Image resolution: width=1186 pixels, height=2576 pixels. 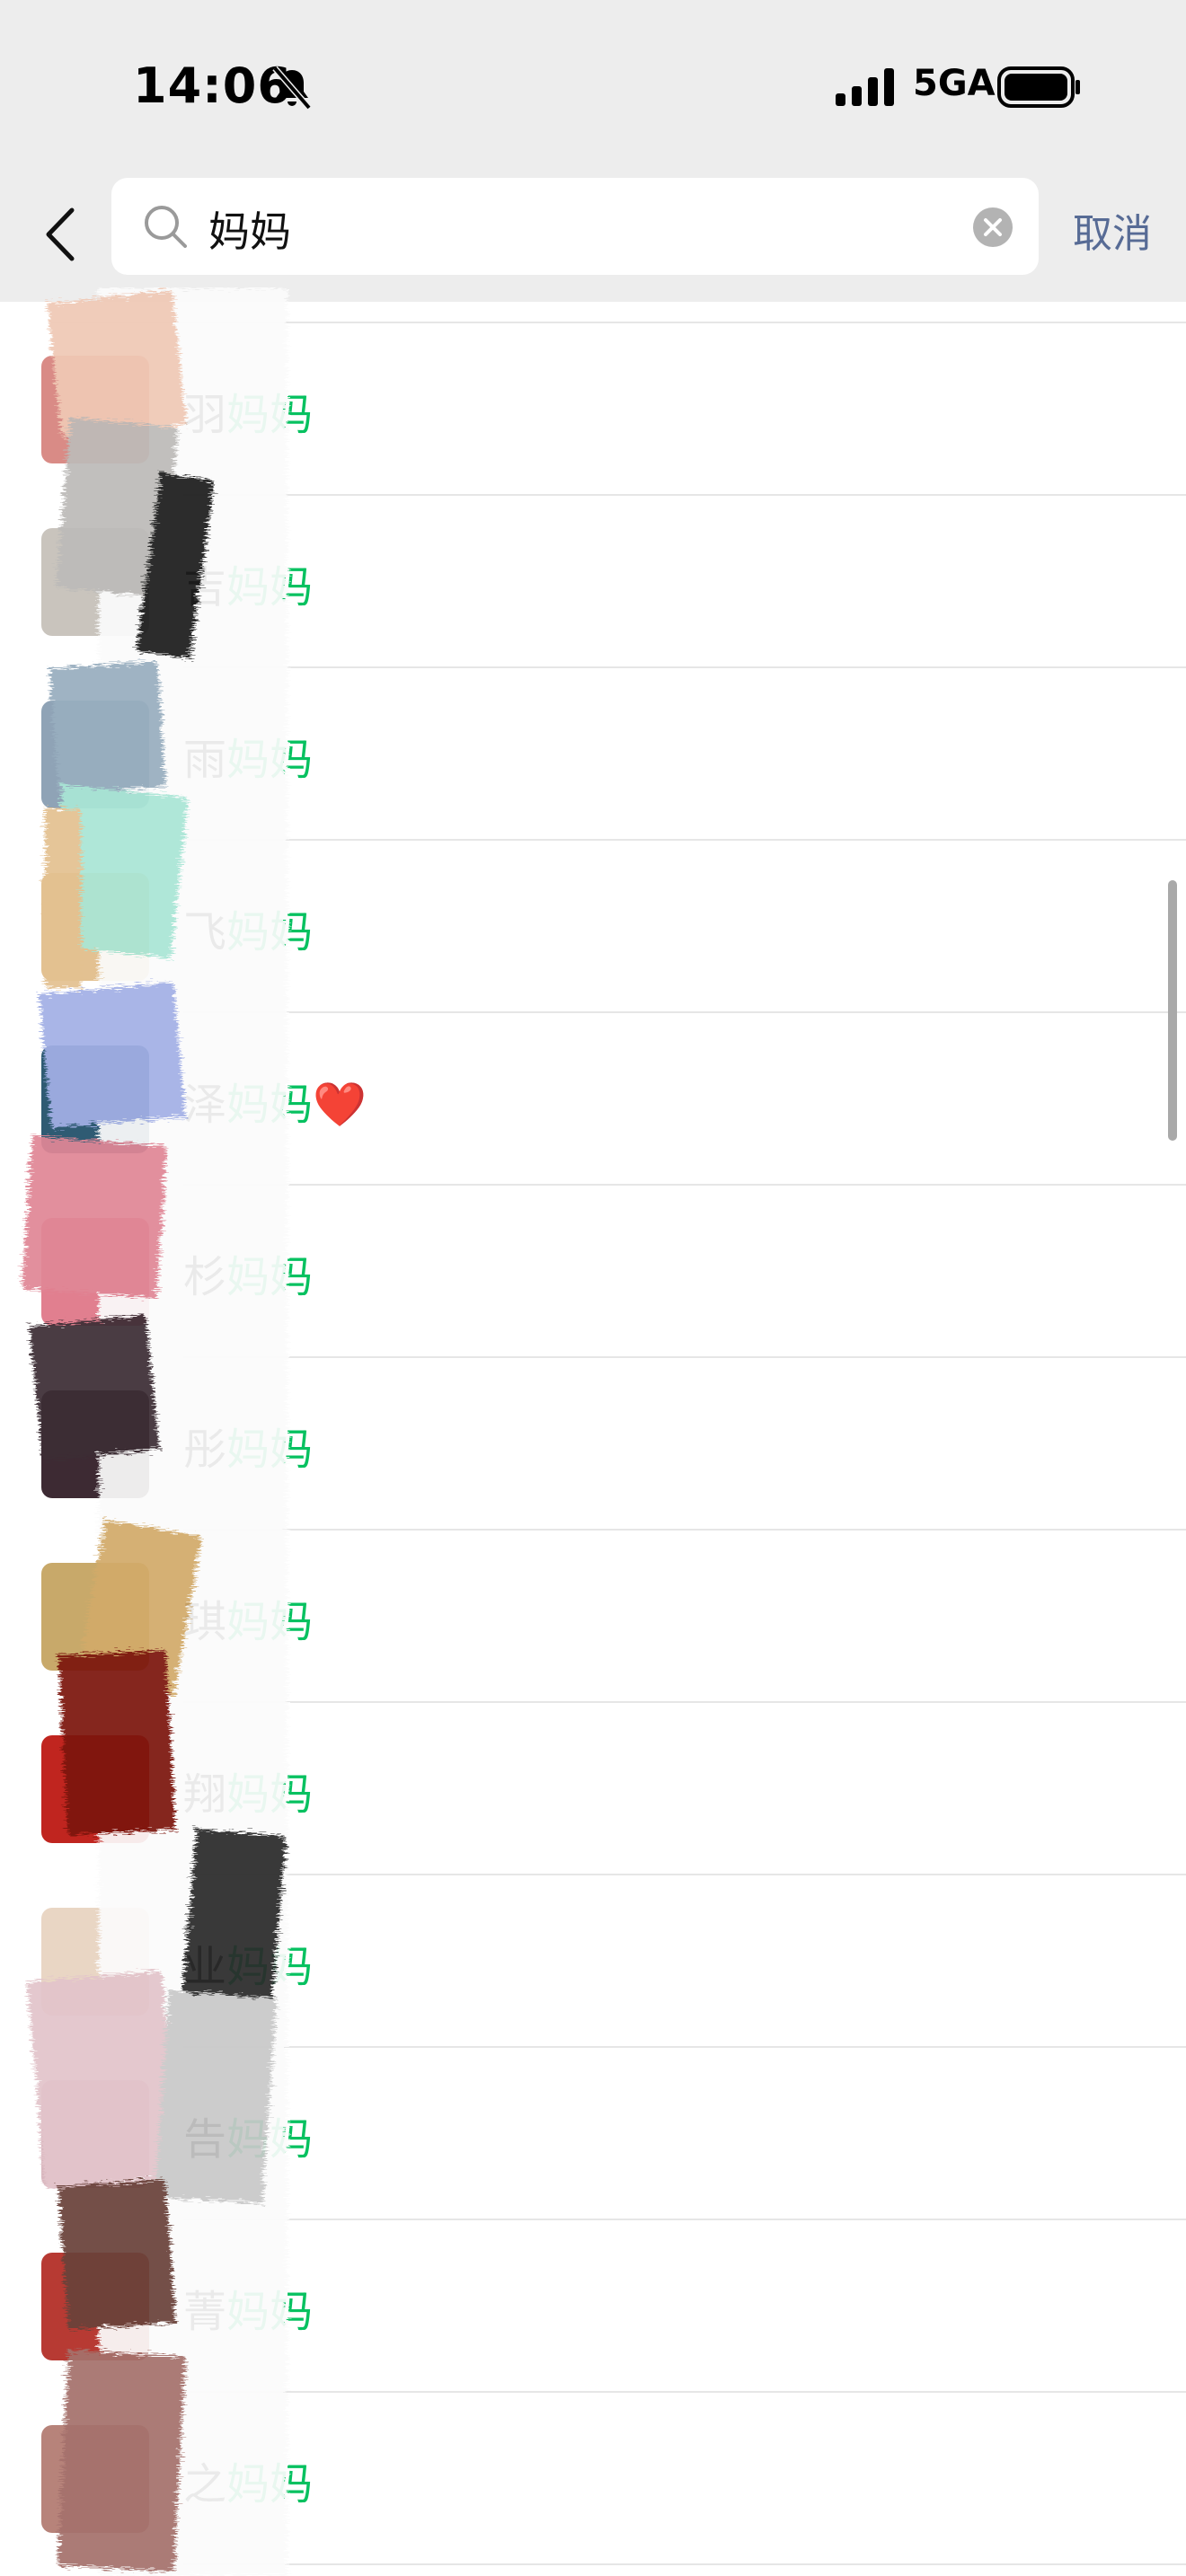 I want to click on contact-result-row: 吉妈妈, so click(x=593, y=582).